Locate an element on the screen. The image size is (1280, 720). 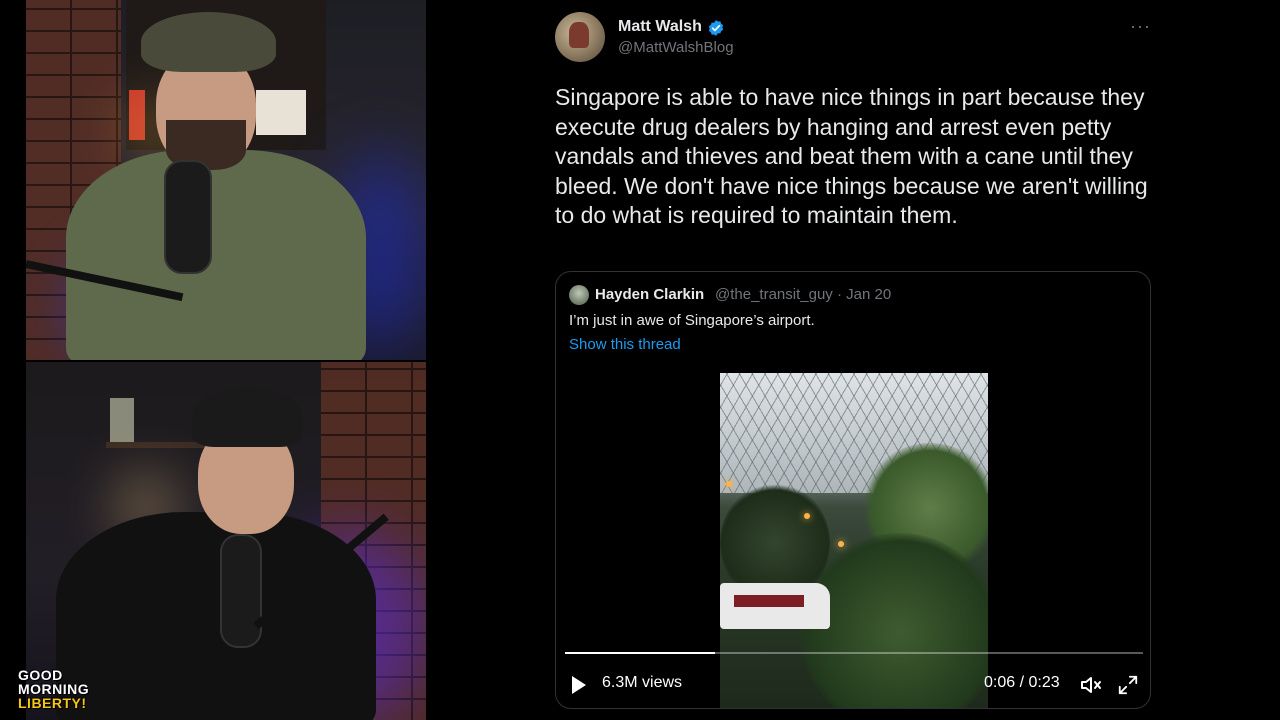
logo-line-3: LIBERTY! is located at coordinates (52, 703).